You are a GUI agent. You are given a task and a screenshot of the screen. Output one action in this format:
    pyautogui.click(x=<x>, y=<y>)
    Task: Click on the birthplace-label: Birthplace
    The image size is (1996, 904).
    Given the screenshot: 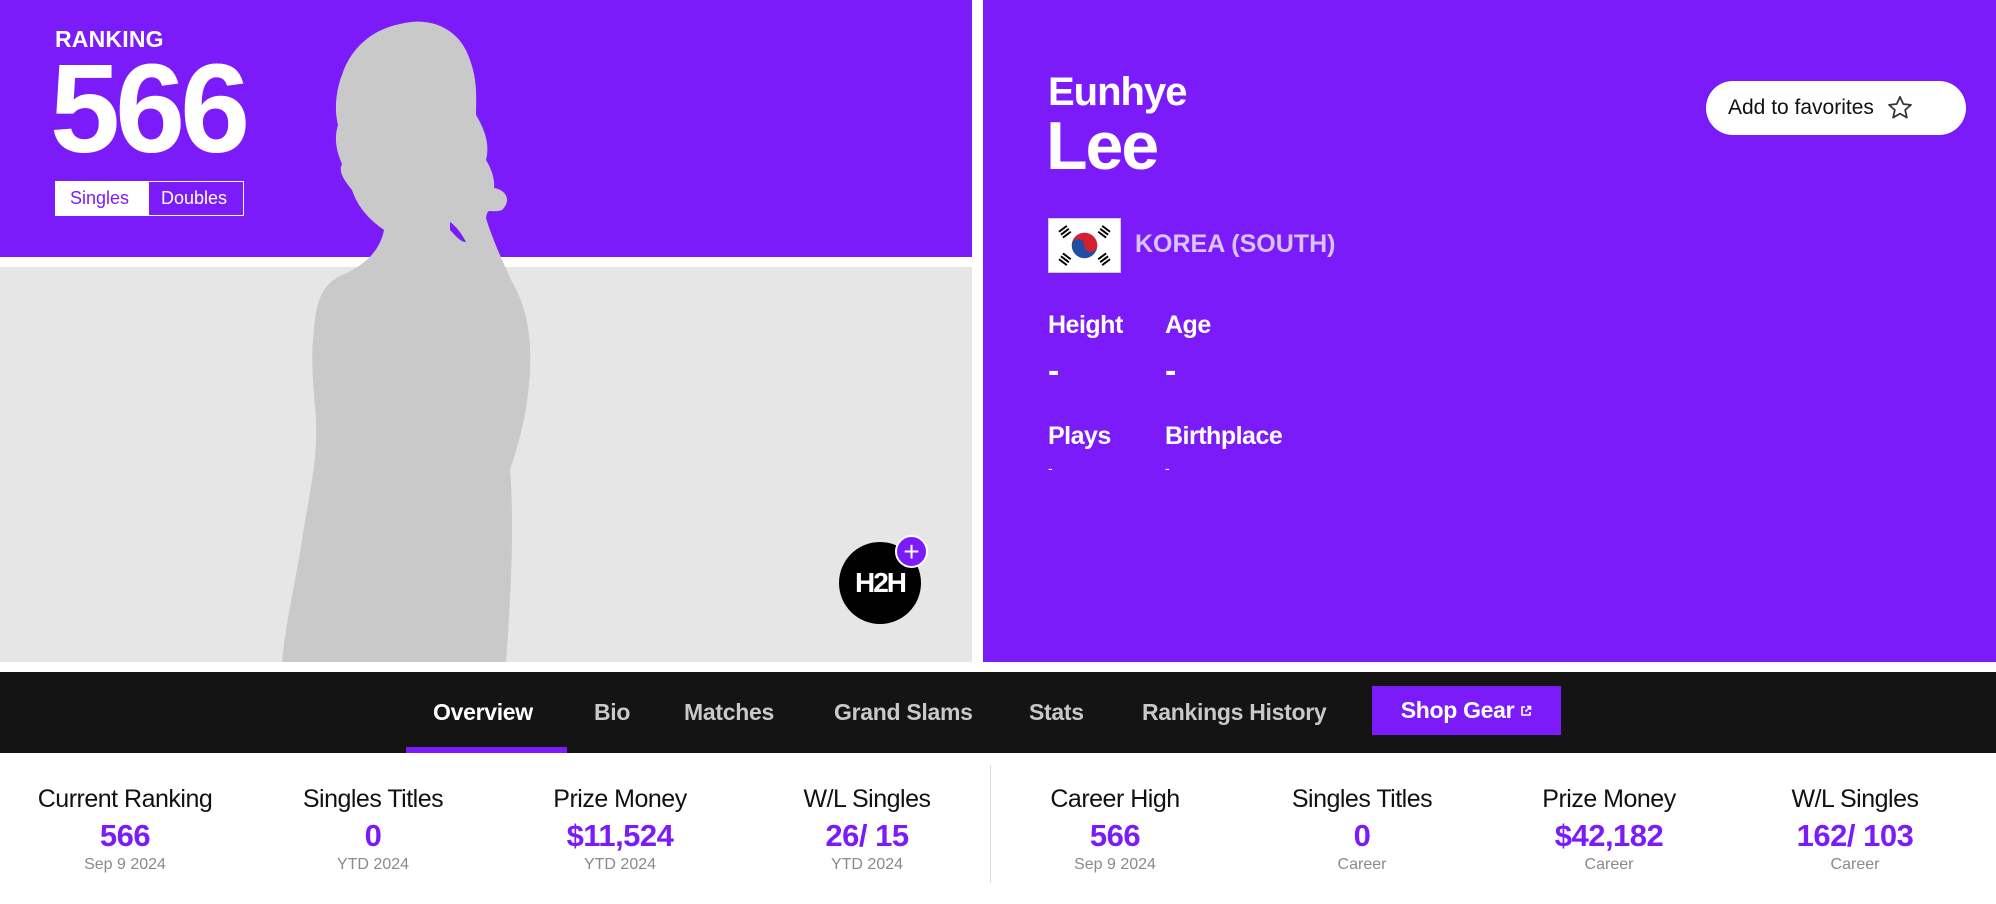 What is the action you would take?
    pyautogui.click(x=1224, y=436)
    